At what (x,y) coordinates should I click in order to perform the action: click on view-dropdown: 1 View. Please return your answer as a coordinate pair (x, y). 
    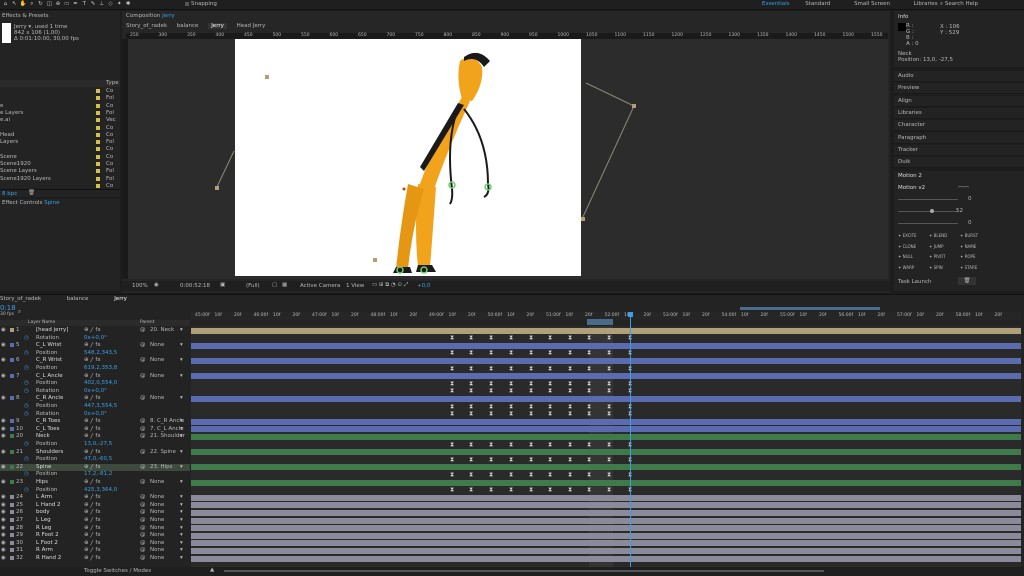
    Looking at the image, I should click on (355, 286).